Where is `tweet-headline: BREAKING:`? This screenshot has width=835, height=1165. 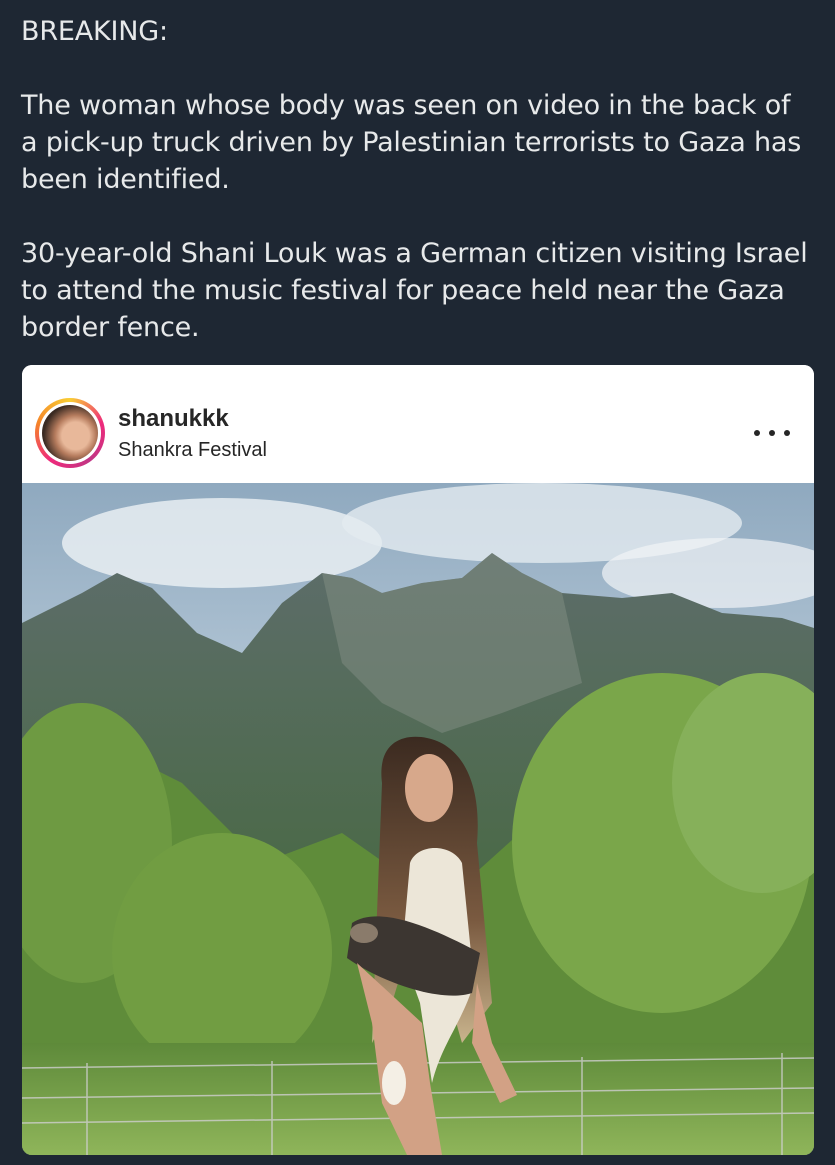 tweet-headline: BREAKING: is located at coordinates (94, 31).